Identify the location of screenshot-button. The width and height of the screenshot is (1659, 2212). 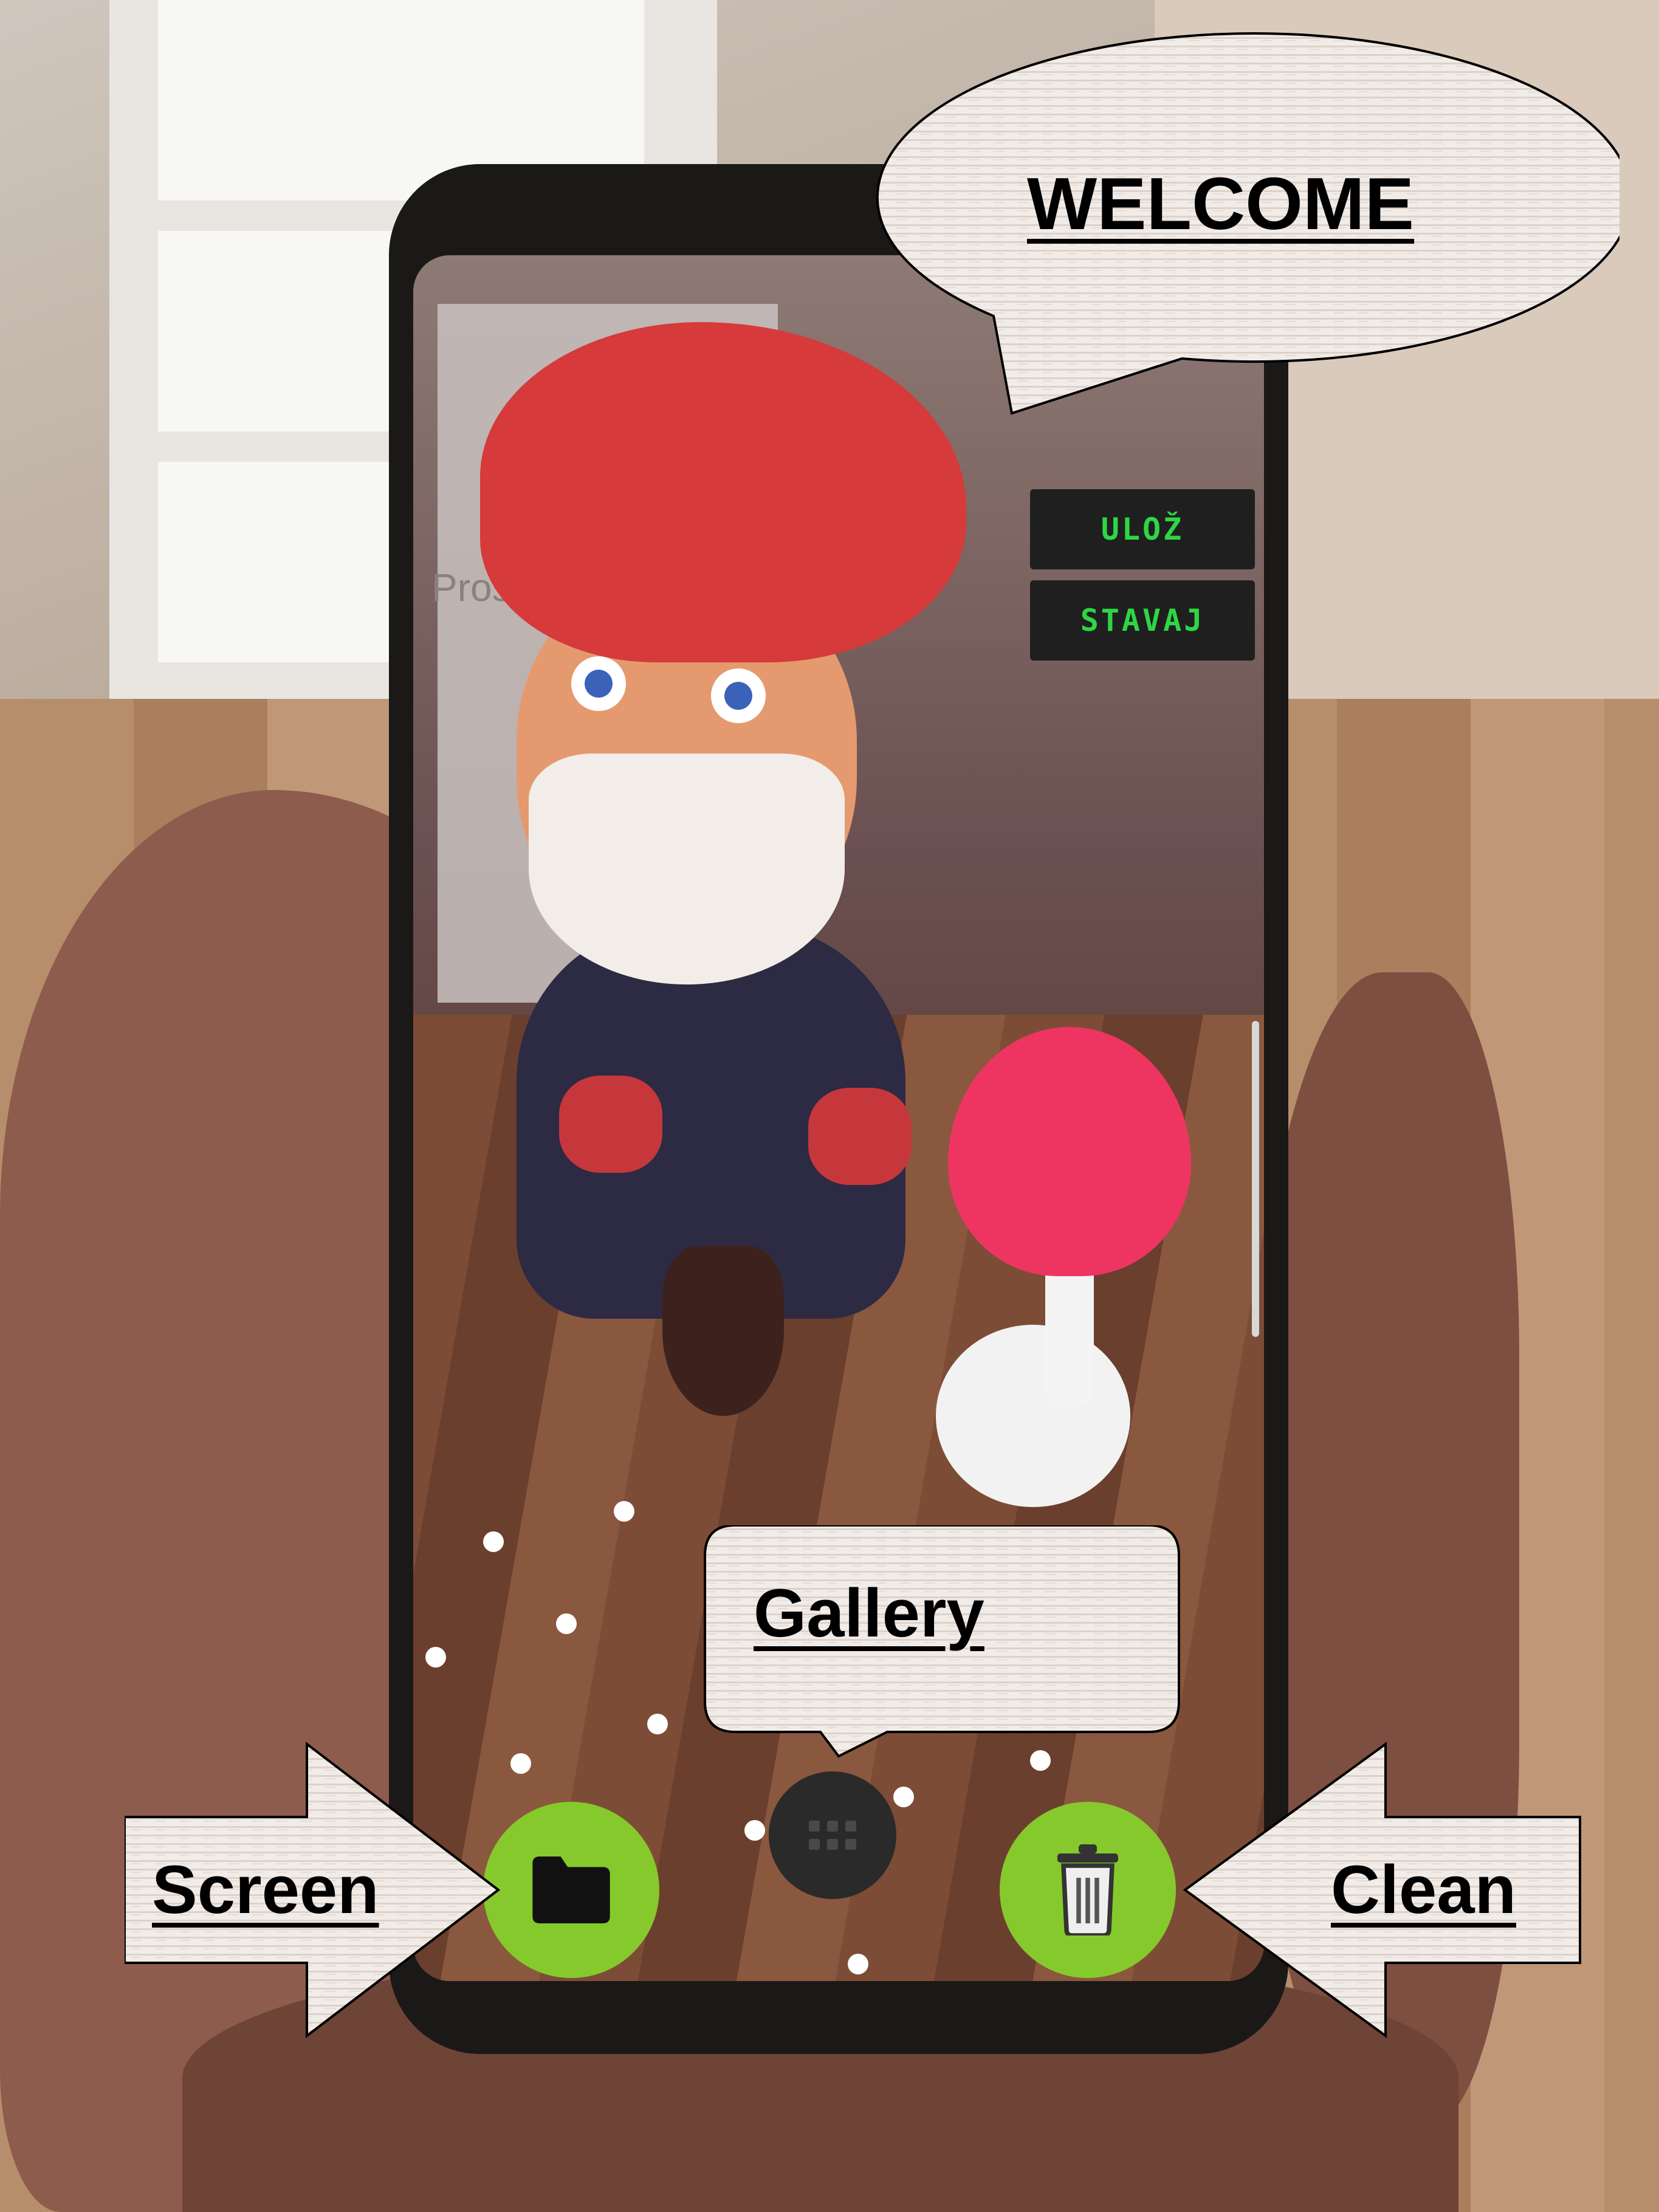
(571, 1890).